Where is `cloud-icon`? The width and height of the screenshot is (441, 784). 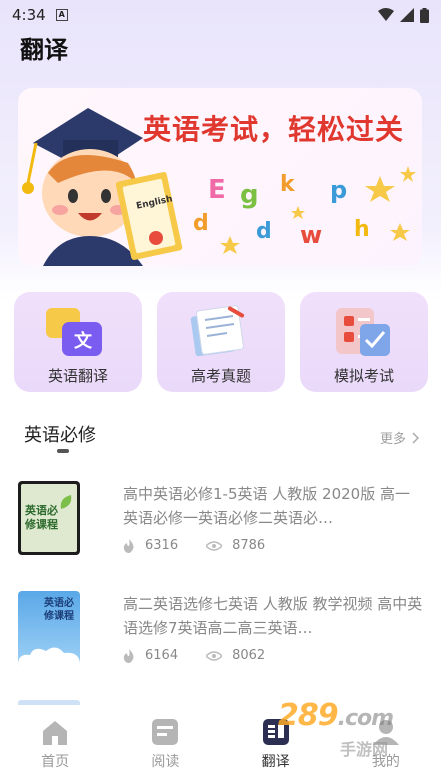
cloud-icon is located at coordinates (49, 656).